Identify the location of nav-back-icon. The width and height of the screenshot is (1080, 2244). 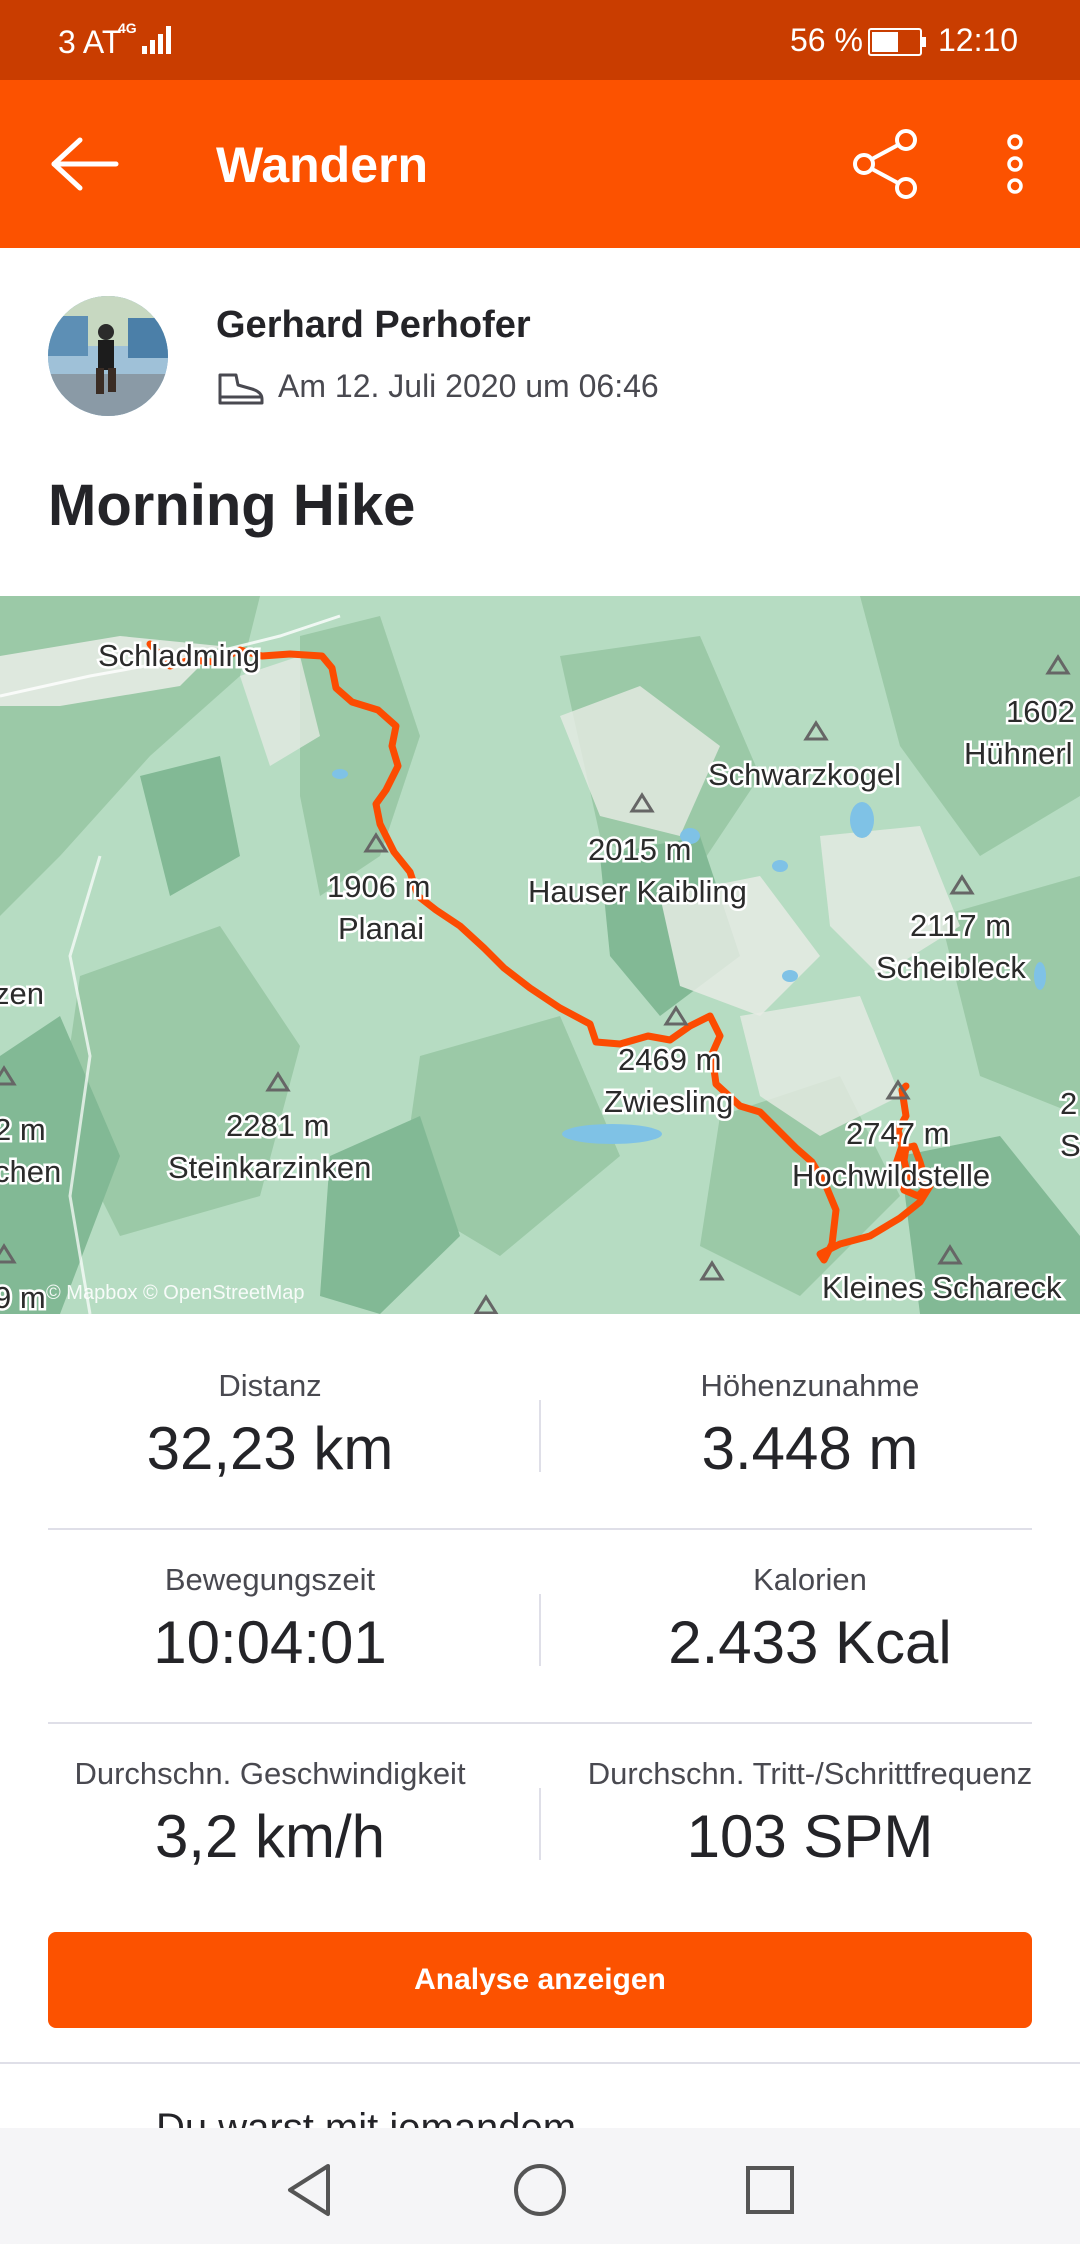
(310, 2190).